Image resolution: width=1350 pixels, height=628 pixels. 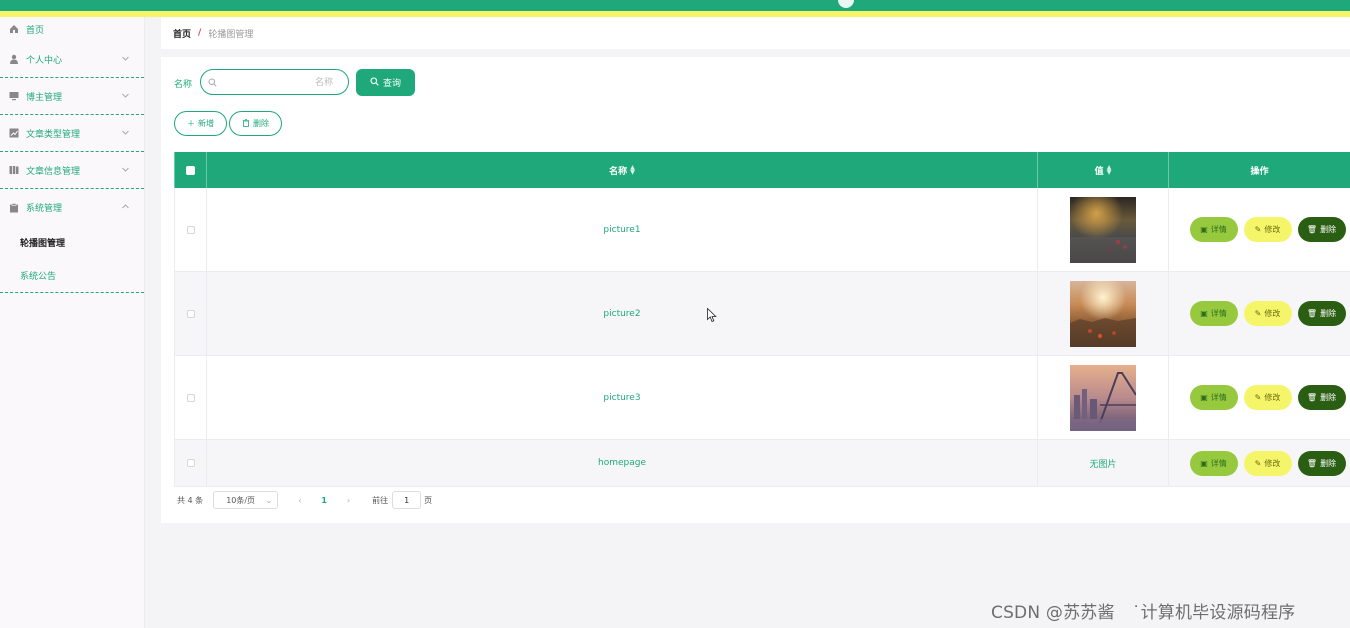 What do you see at coordinates (1204, 313) in the screenshot?
I see `document-icon: ▣` at bounding box center [1204, 313].